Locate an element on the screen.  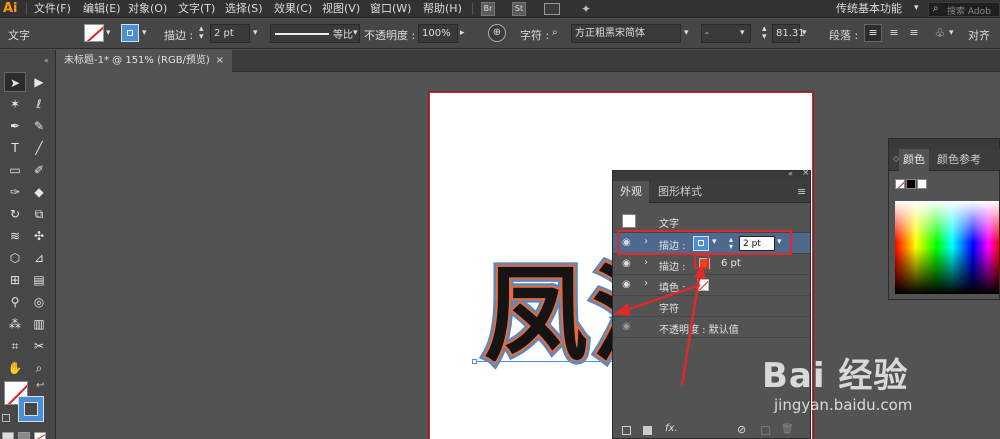
swap-fill-stroke-icon: ↩ is located at coordinates (40, 385).